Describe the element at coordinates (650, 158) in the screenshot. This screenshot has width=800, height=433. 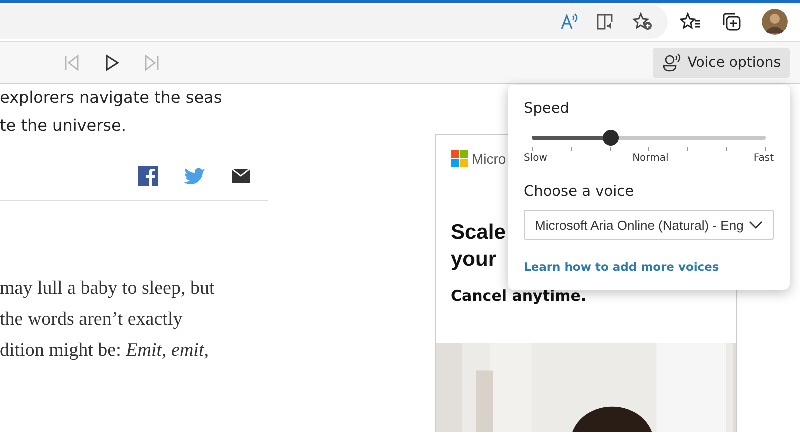
I see `speed-tick-label: Normal` at that location.